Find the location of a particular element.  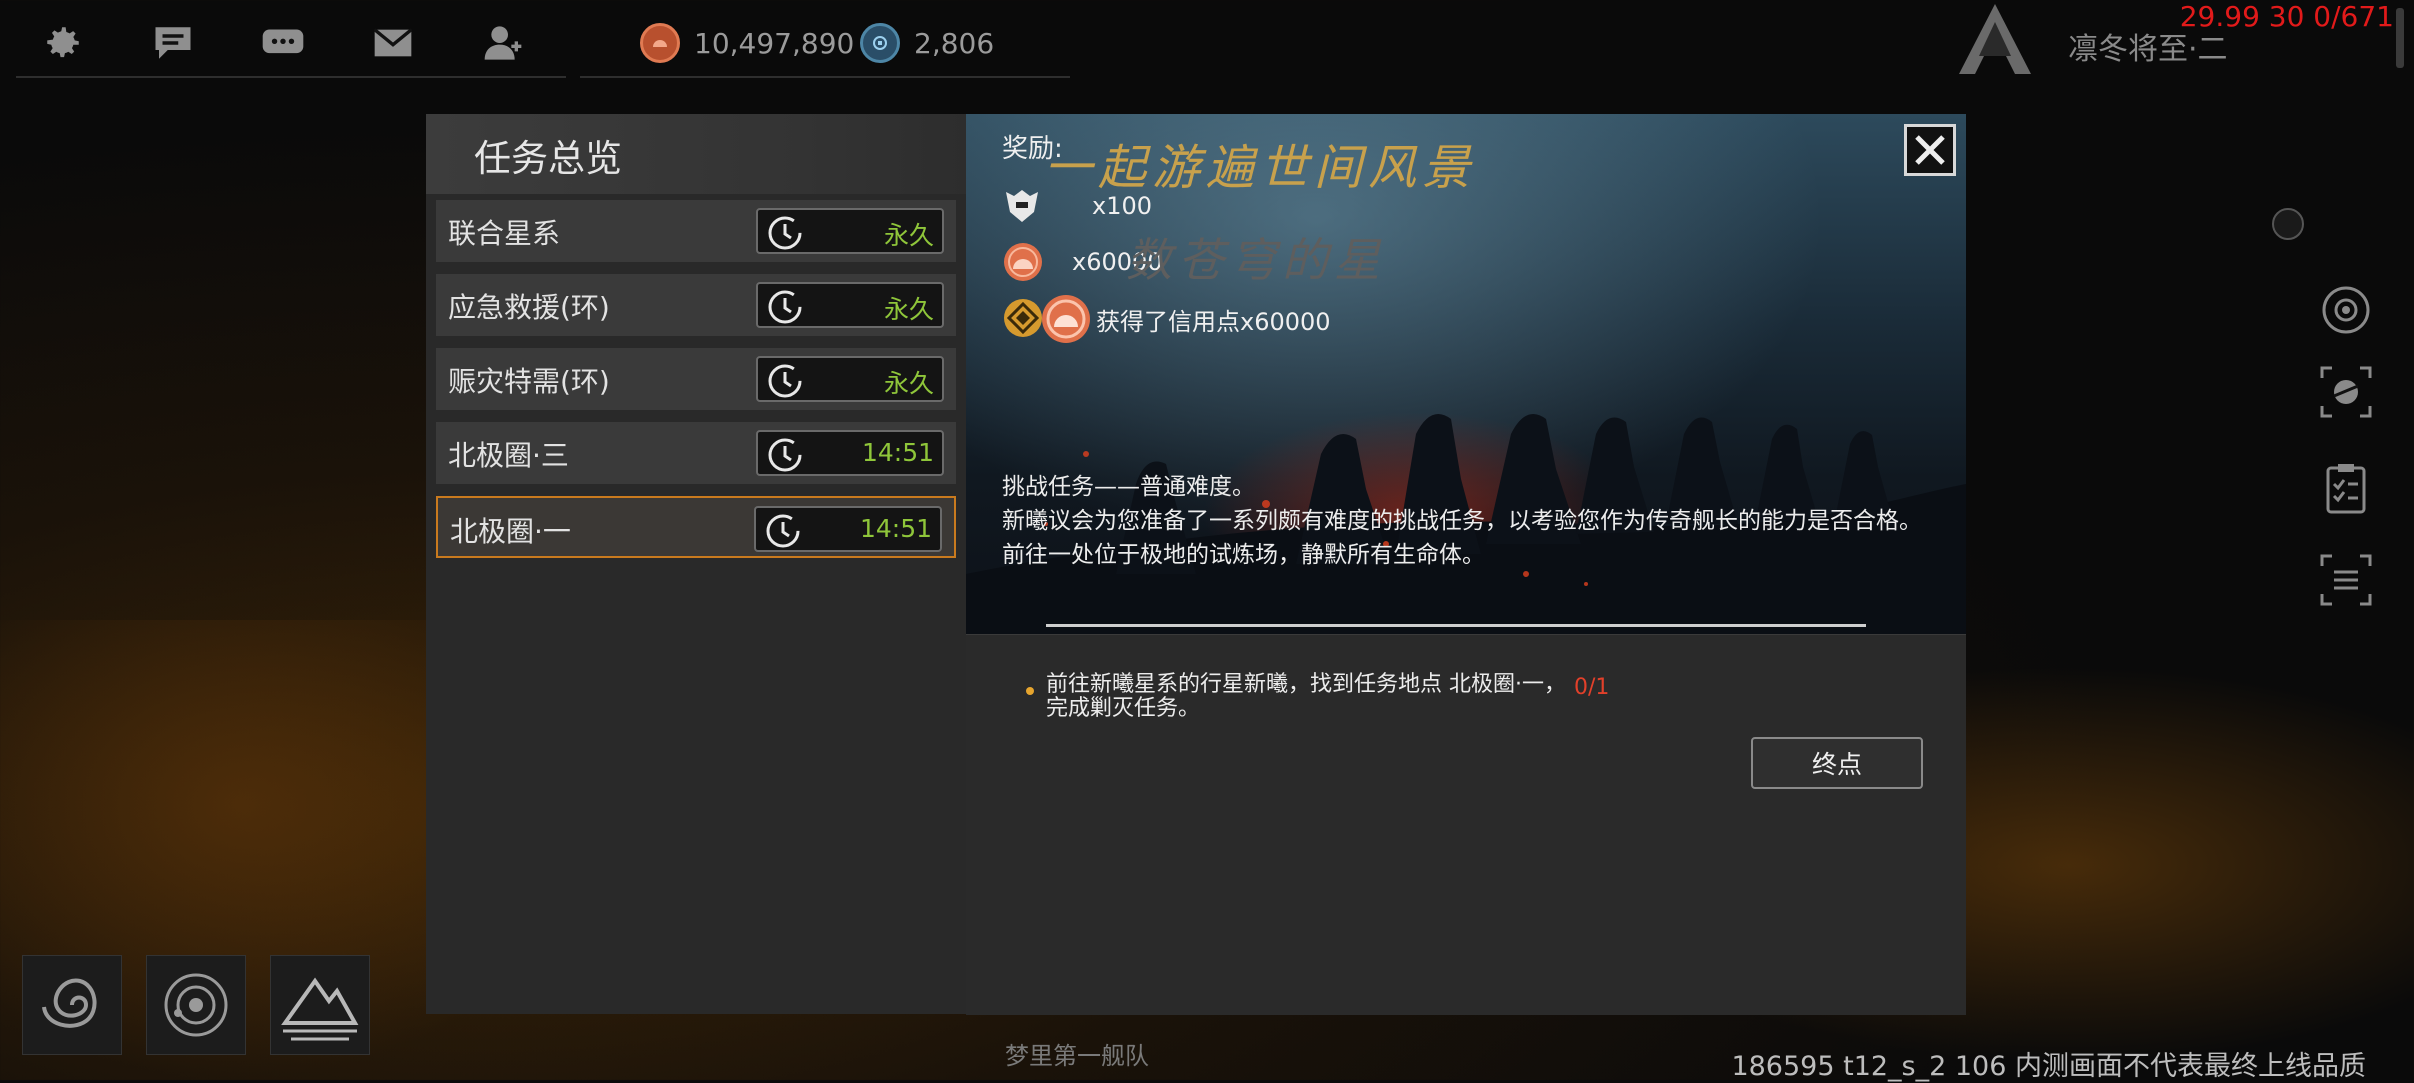

galaxy-icon is located at coordinates (69, 1003).